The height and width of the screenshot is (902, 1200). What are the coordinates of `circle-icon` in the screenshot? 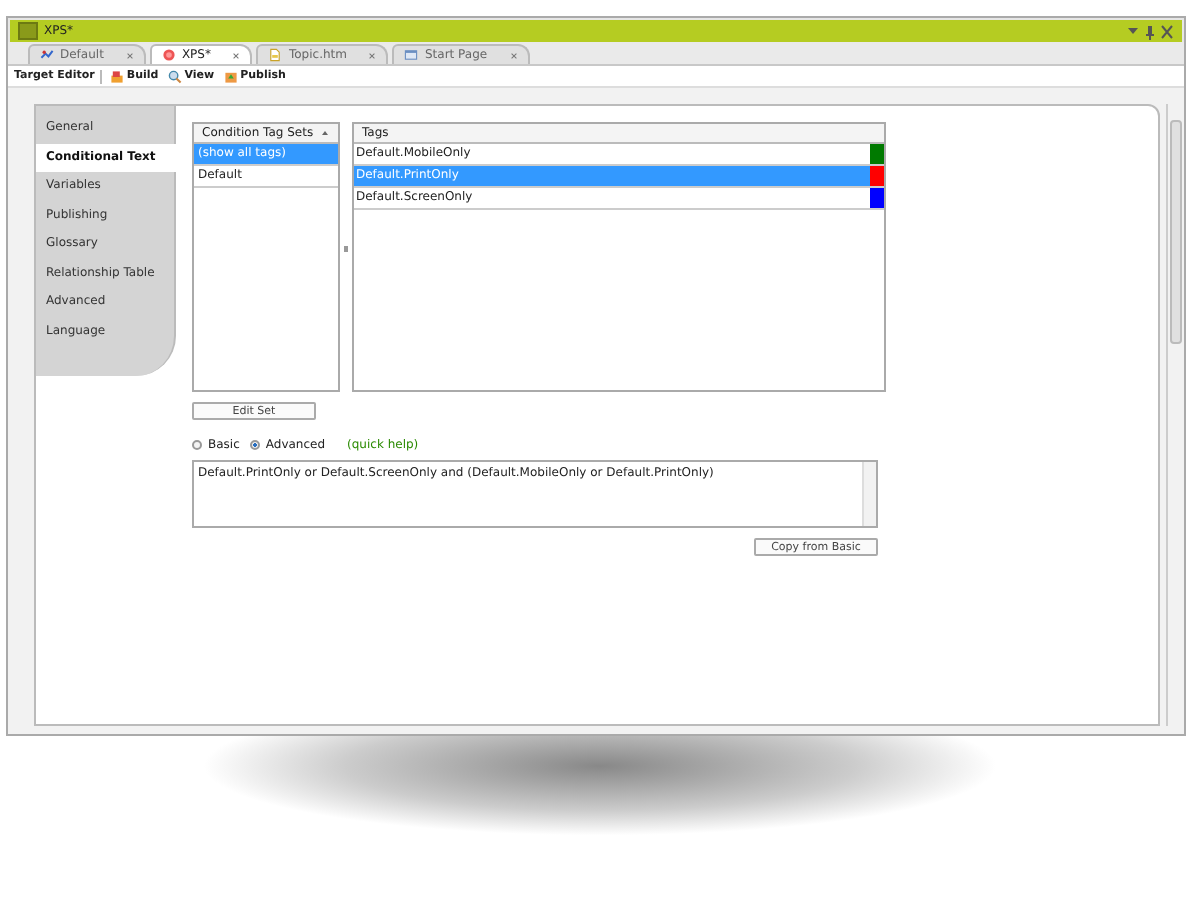 It's located at (168, 55).